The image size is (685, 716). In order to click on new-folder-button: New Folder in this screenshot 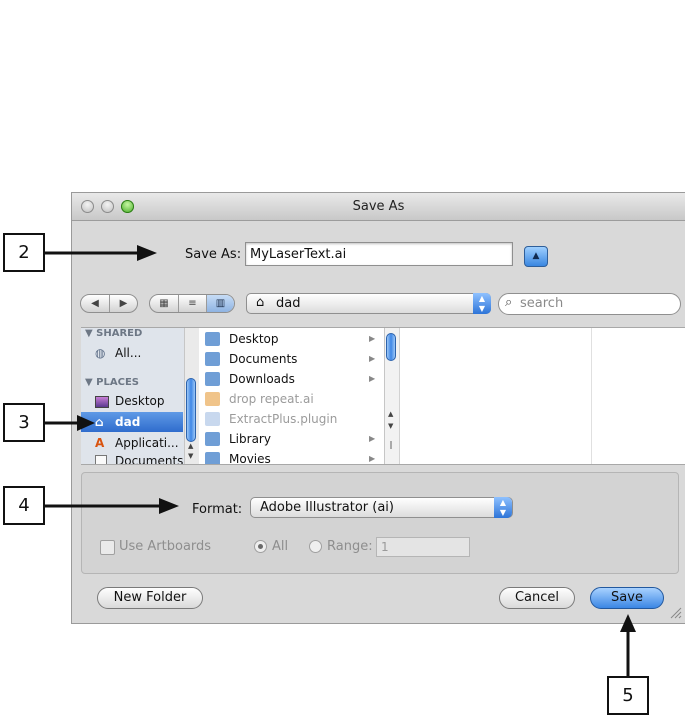, I will do `click(150, 598)`.